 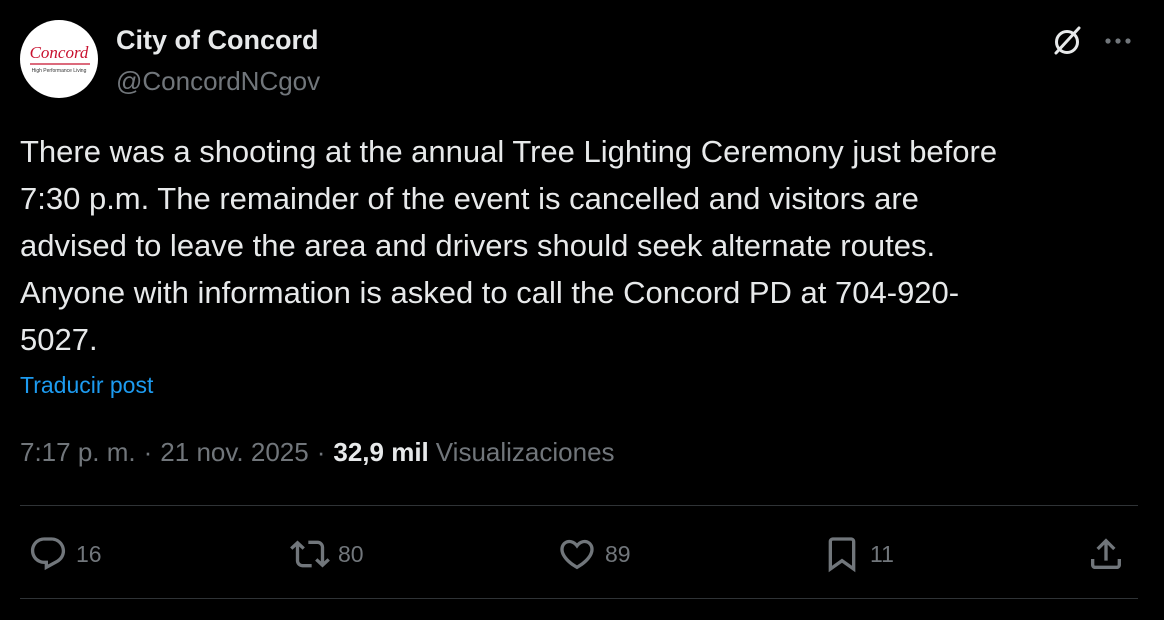 What do you see at coordinates (78, 452) in the screenshot?
I see `post-time: 7:17 p. m.` at bounding box center [78, 452].